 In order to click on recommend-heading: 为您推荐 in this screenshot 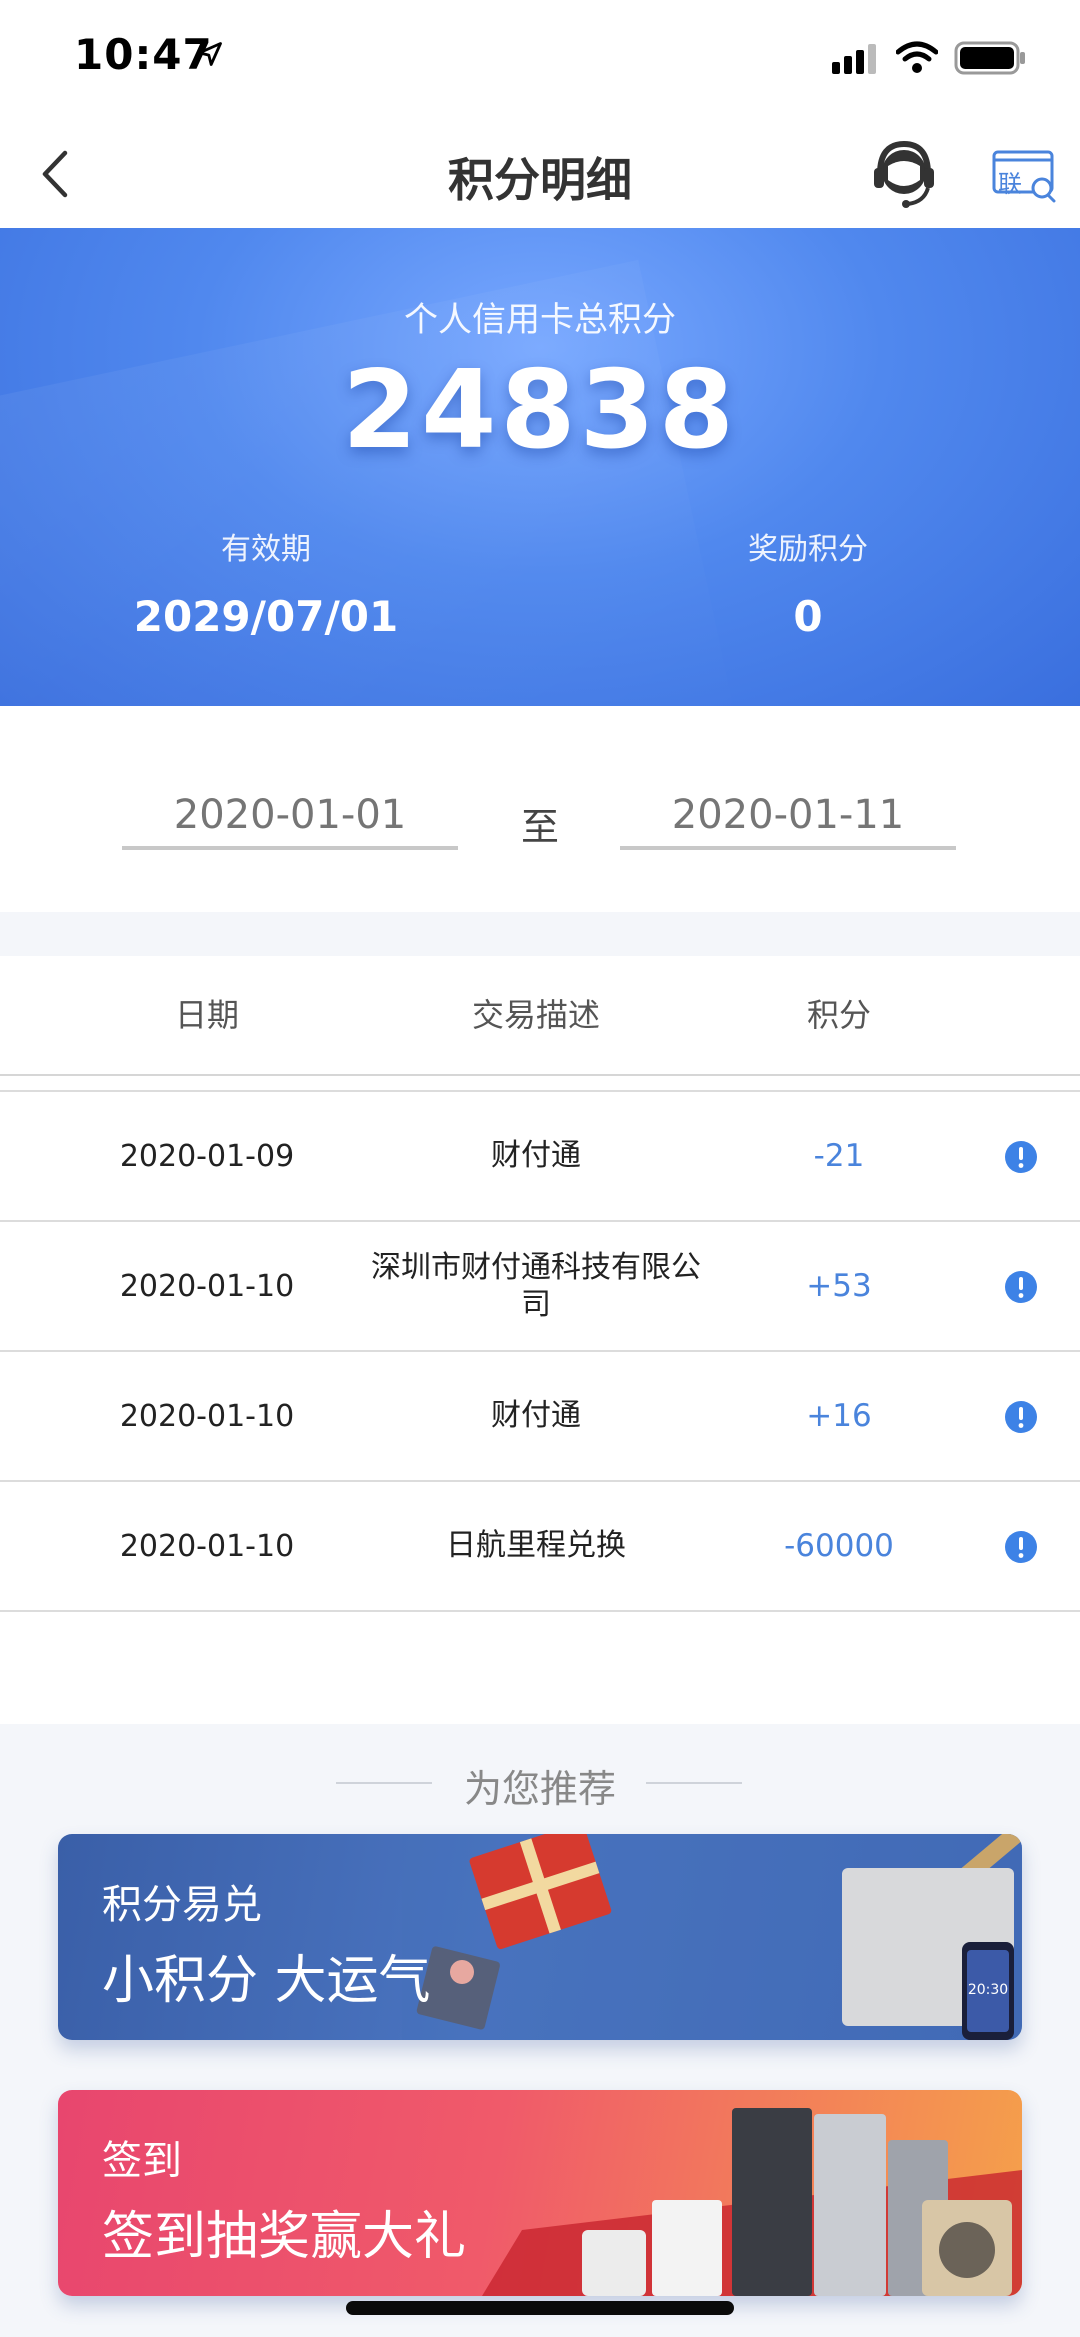, I will do `click(540, 1784)`.